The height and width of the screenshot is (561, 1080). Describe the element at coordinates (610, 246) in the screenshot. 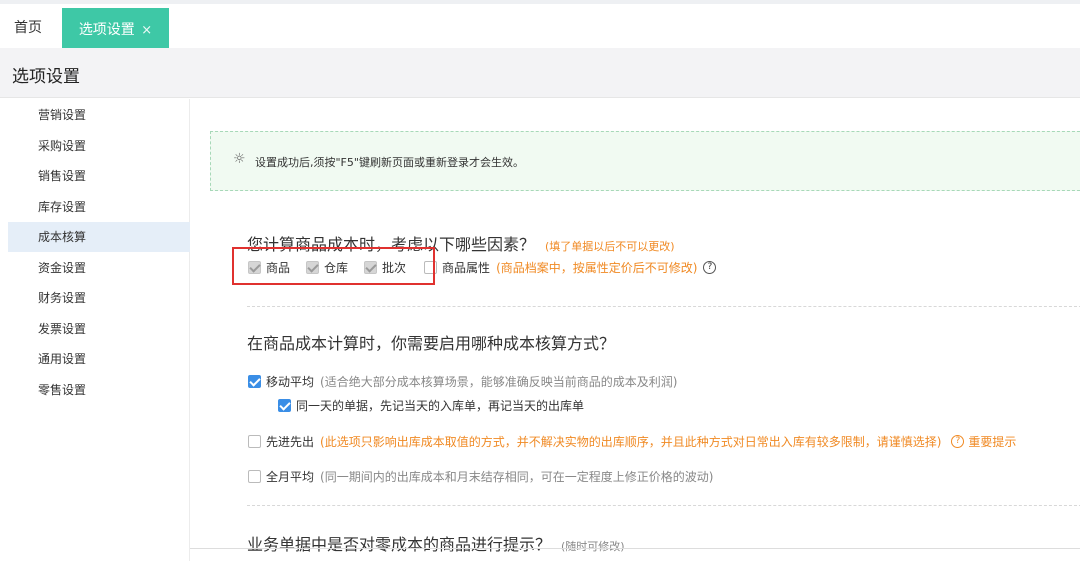

I see `section-cost-factors-note: (填了单据以后不可以更改)` at that location.